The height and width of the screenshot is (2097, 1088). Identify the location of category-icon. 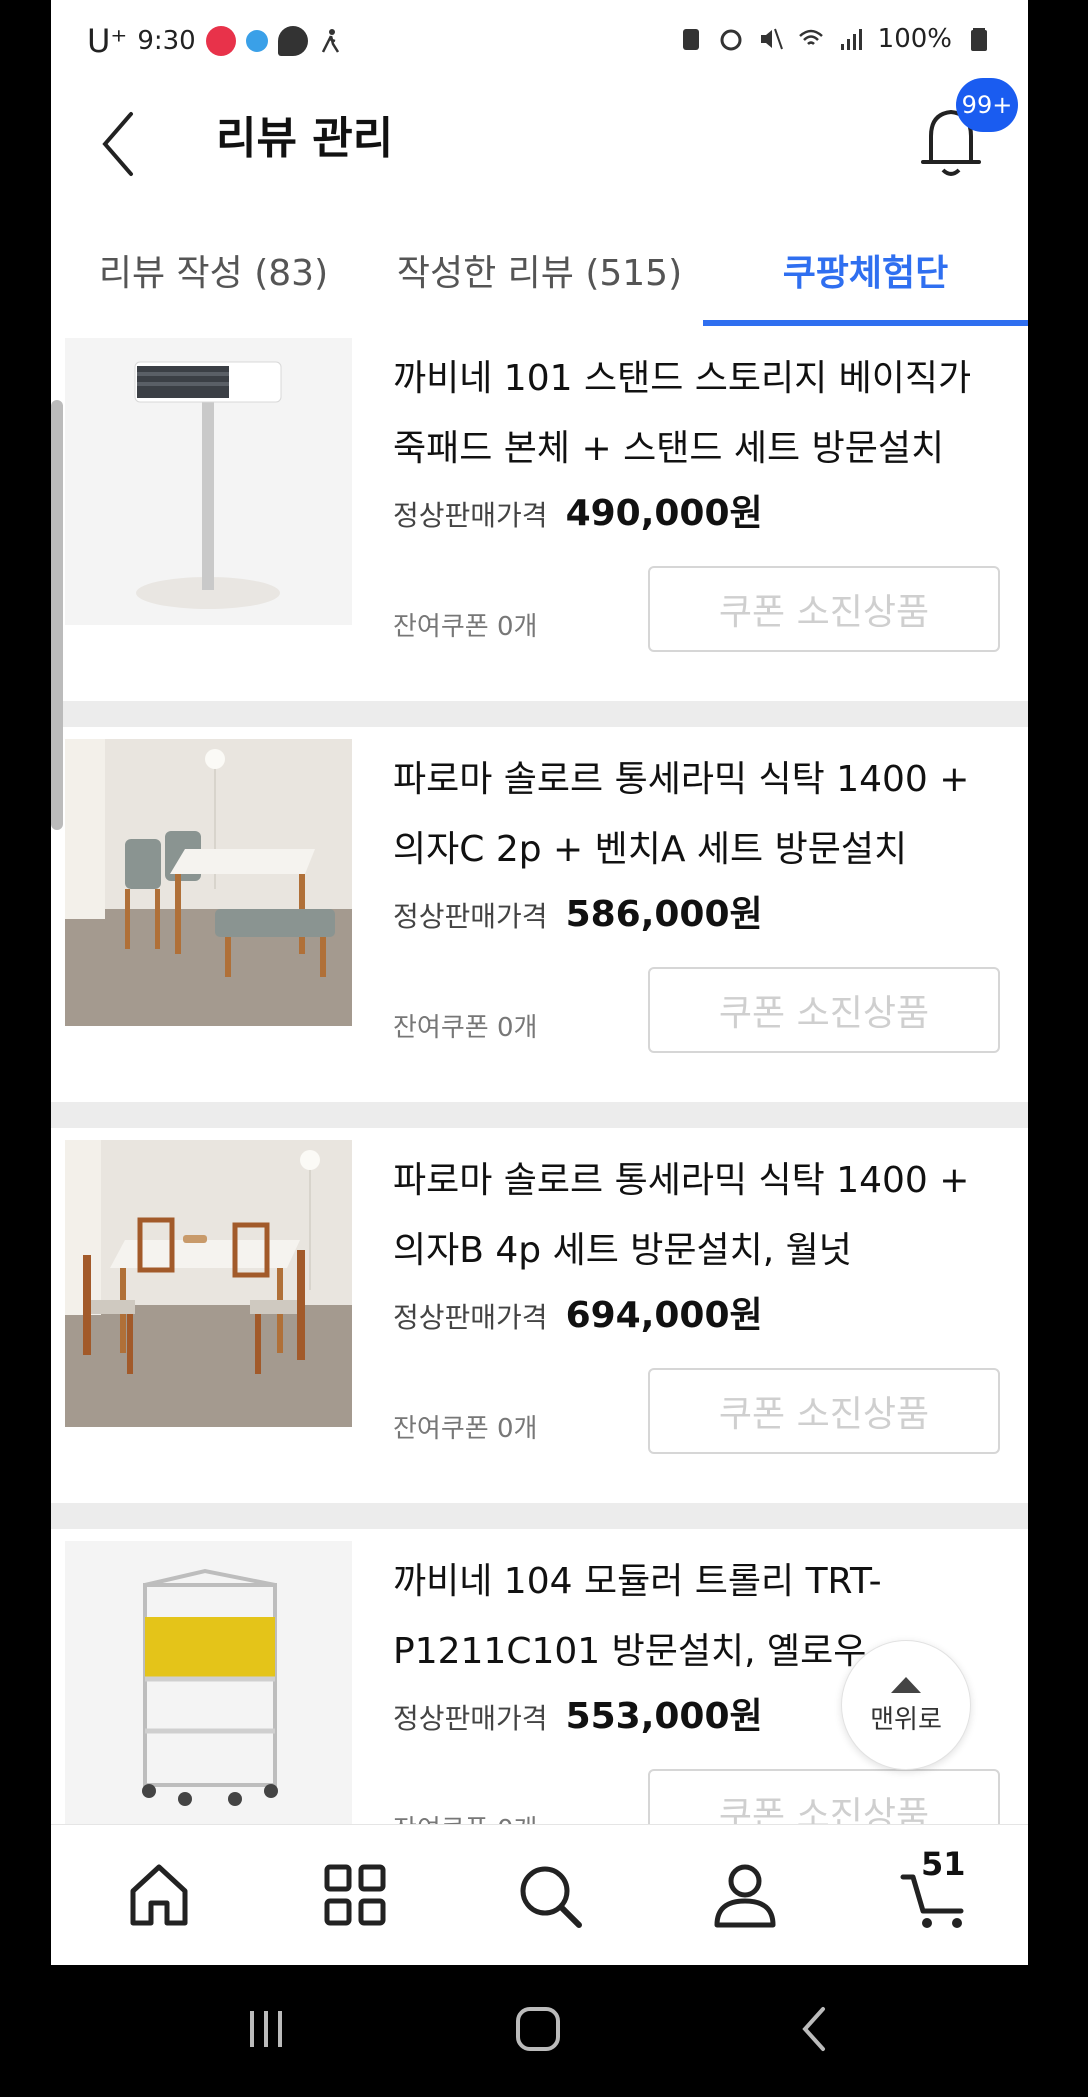
(355, 1895).